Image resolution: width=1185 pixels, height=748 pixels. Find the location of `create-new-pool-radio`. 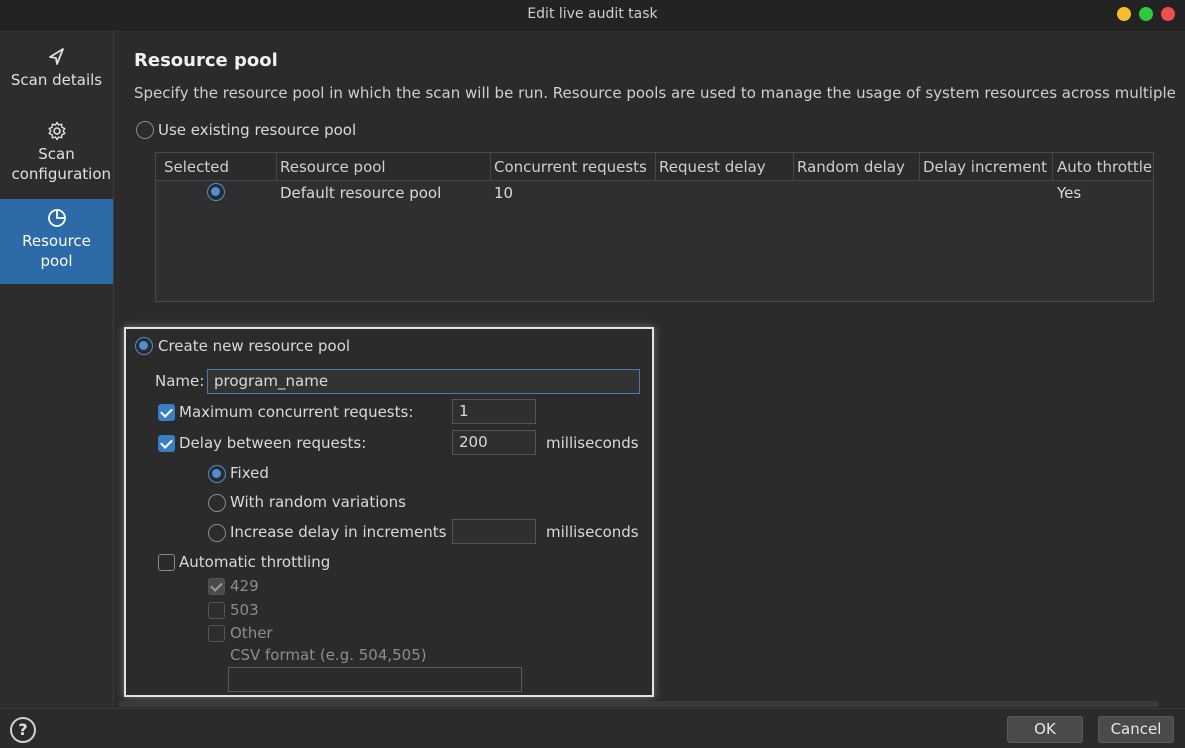

create-new-pool-radio is located at coordinates (144, 346).